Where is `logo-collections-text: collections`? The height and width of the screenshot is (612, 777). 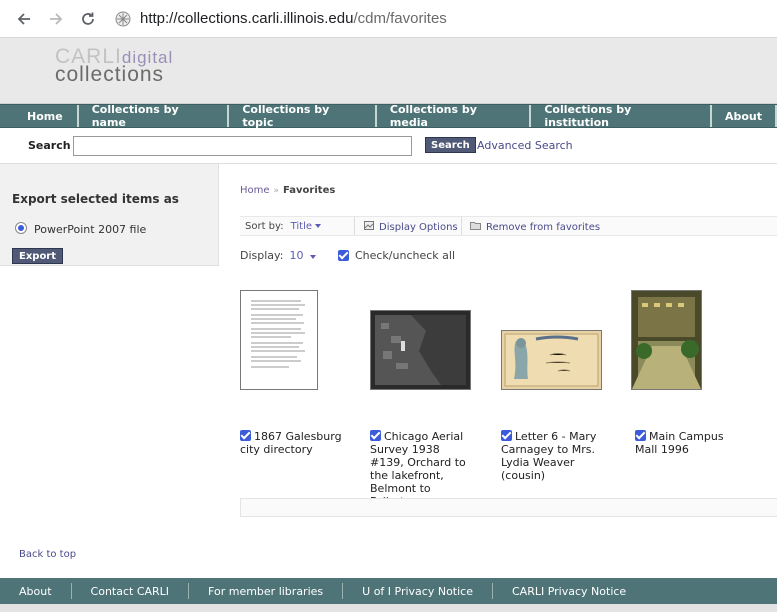 logo-collections-text: collections is located at coordinates (110, 74).